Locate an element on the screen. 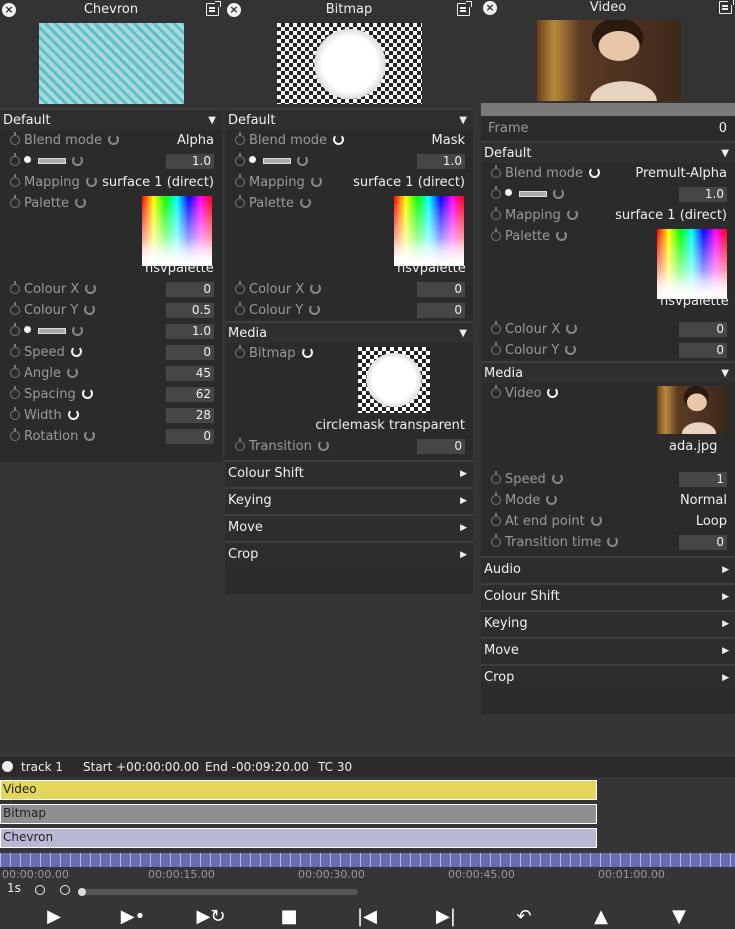 This screenshot has width=735, height=929. frame-value: 0 is located at coordinates (723, 128).